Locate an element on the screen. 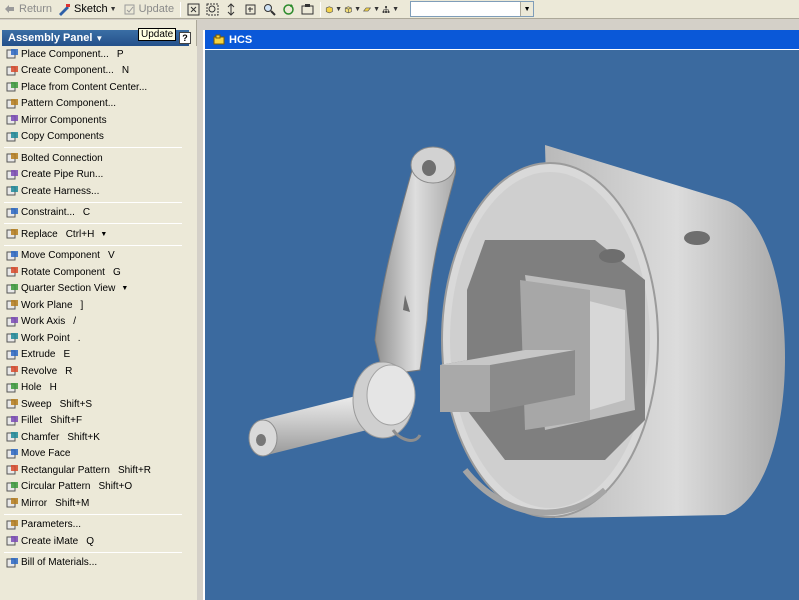 This screenshot has height=600, width=799. panel-command-create-imate: Create iMate Q is located at coordinates (95, 541).